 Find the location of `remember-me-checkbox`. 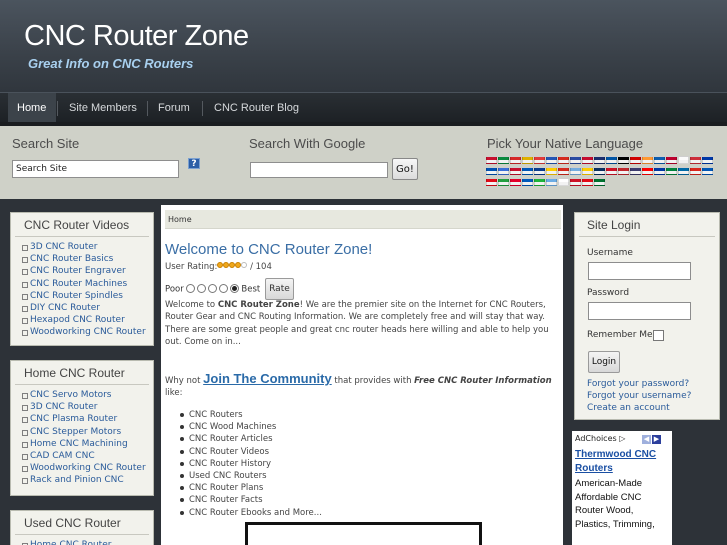

remember-me-checkbox is located at coordinates (658, 335).